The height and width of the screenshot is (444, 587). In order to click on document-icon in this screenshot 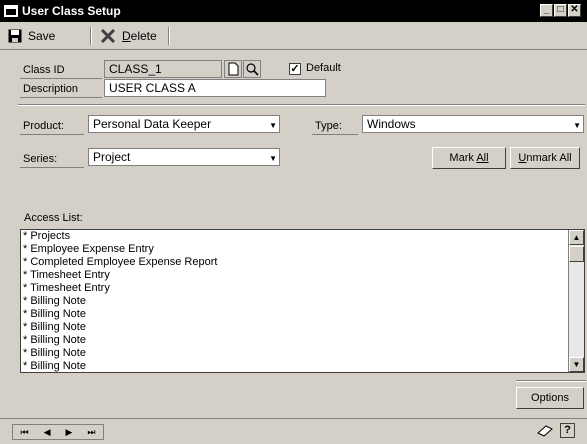, I will do `click(233, 69)`.